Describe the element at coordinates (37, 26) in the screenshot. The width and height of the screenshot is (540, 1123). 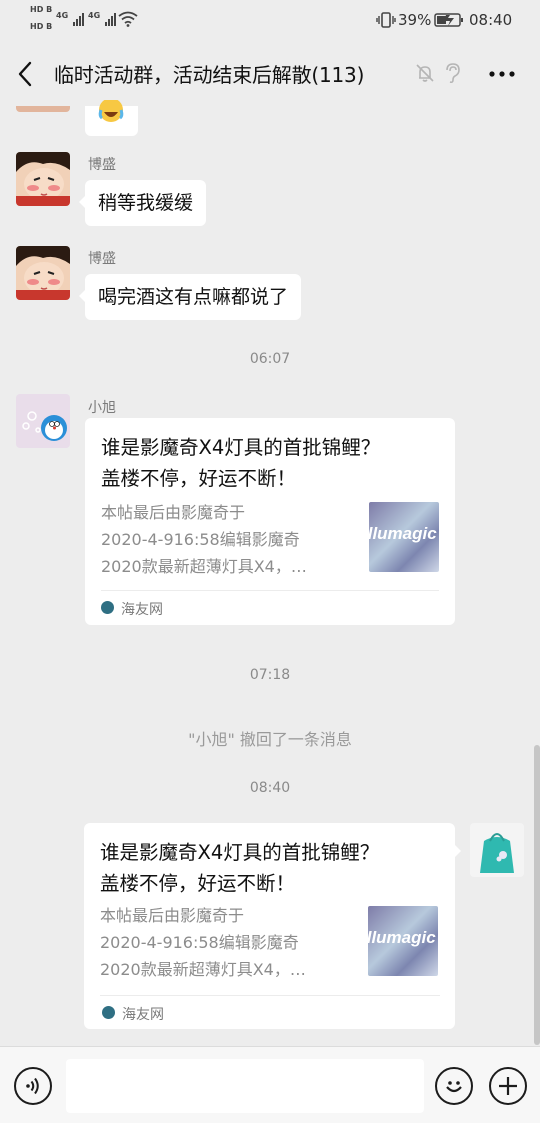
I see `sim2-label: HD` at that location.